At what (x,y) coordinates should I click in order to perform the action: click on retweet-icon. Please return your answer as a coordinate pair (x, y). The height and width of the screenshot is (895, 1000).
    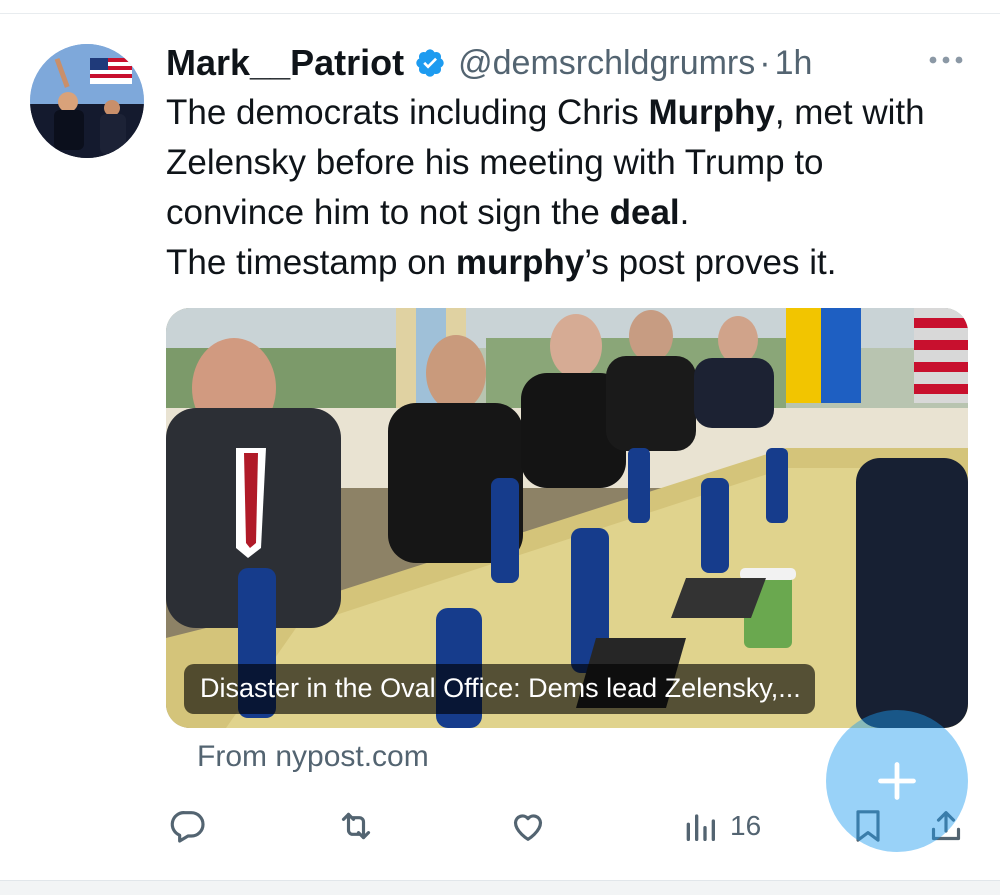
    Looking at the image, I should click on (356, 826).